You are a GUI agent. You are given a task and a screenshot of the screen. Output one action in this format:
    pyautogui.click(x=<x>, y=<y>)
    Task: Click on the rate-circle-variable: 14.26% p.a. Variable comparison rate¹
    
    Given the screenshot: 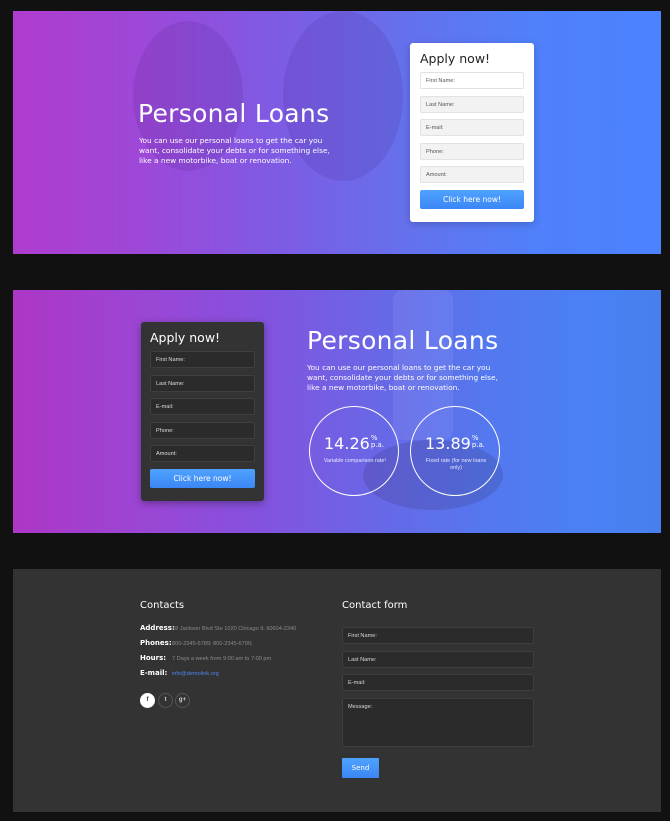 What is the action you would take?
    pyautogui.click(x=354, y=451)
    